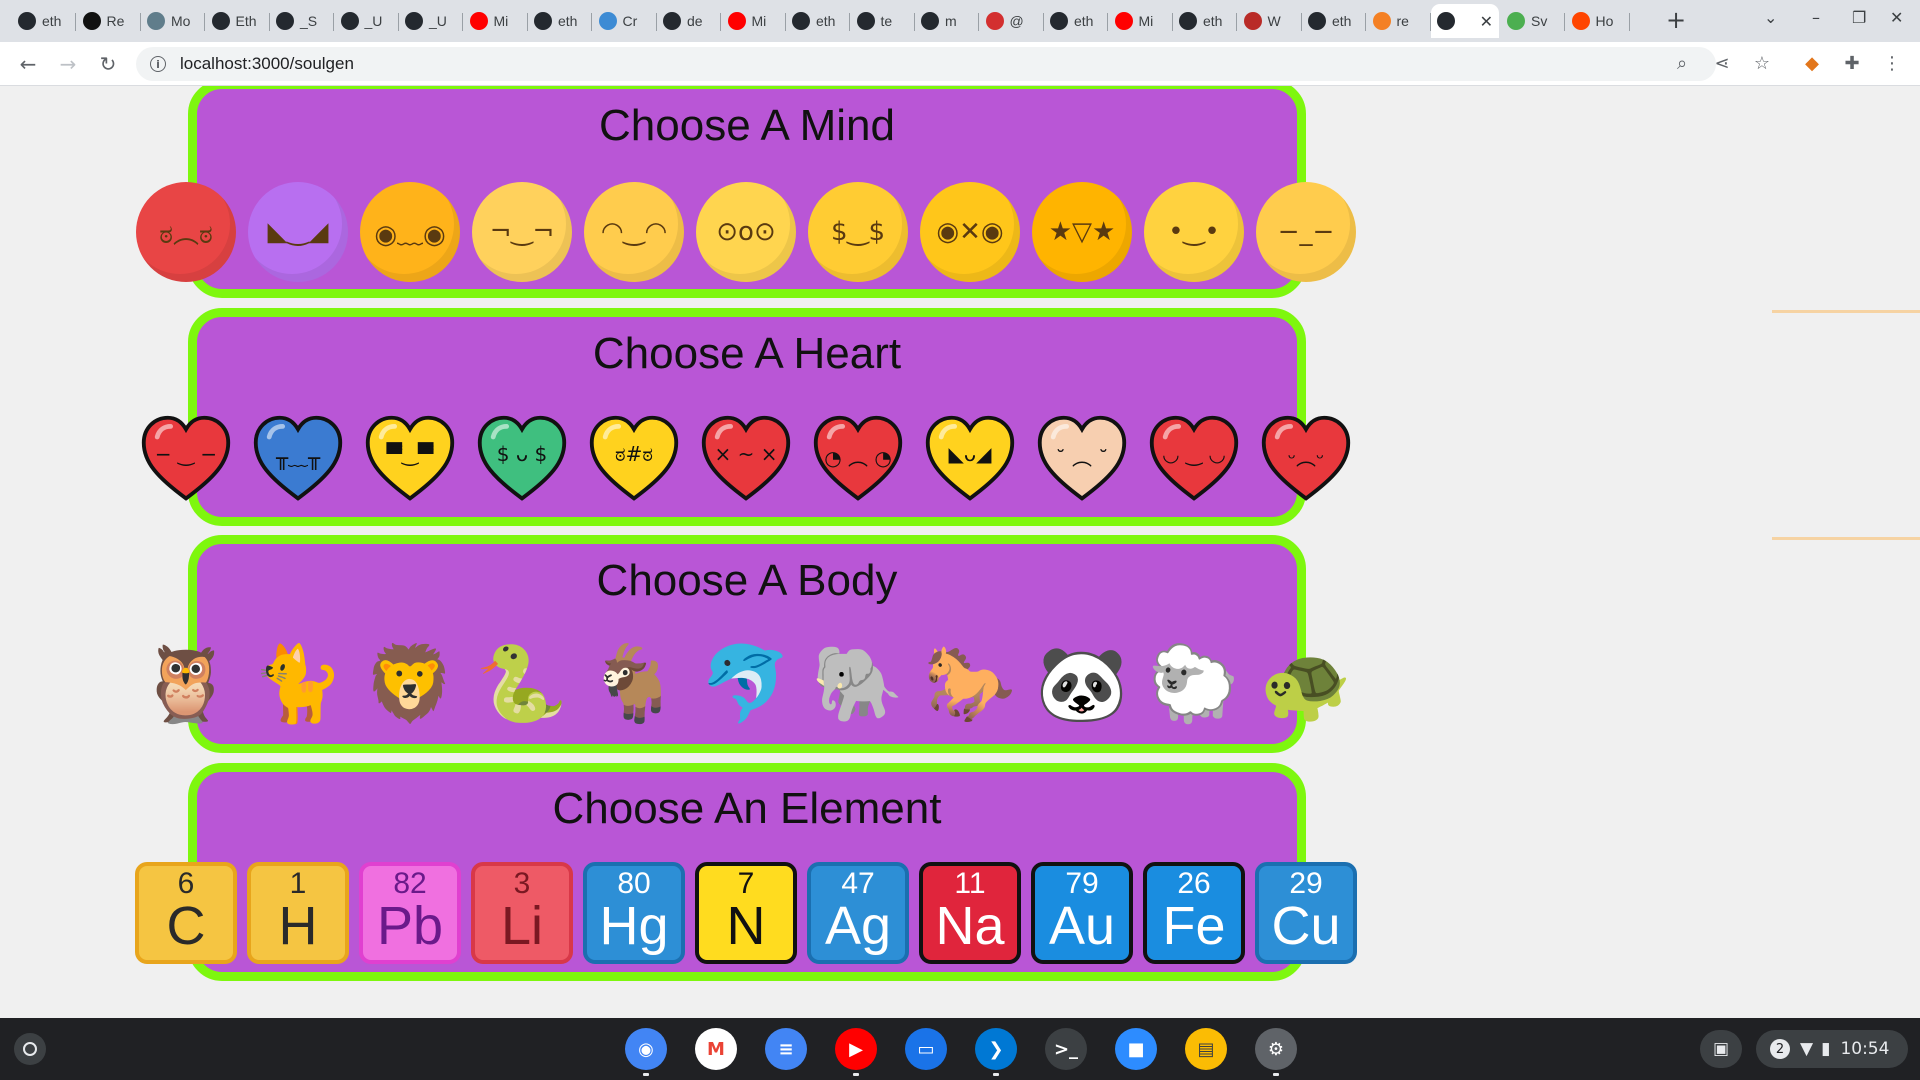  Describe the element at coordinates (158, 64) in the screenshot. I see `site-info-icon: i` at that location.